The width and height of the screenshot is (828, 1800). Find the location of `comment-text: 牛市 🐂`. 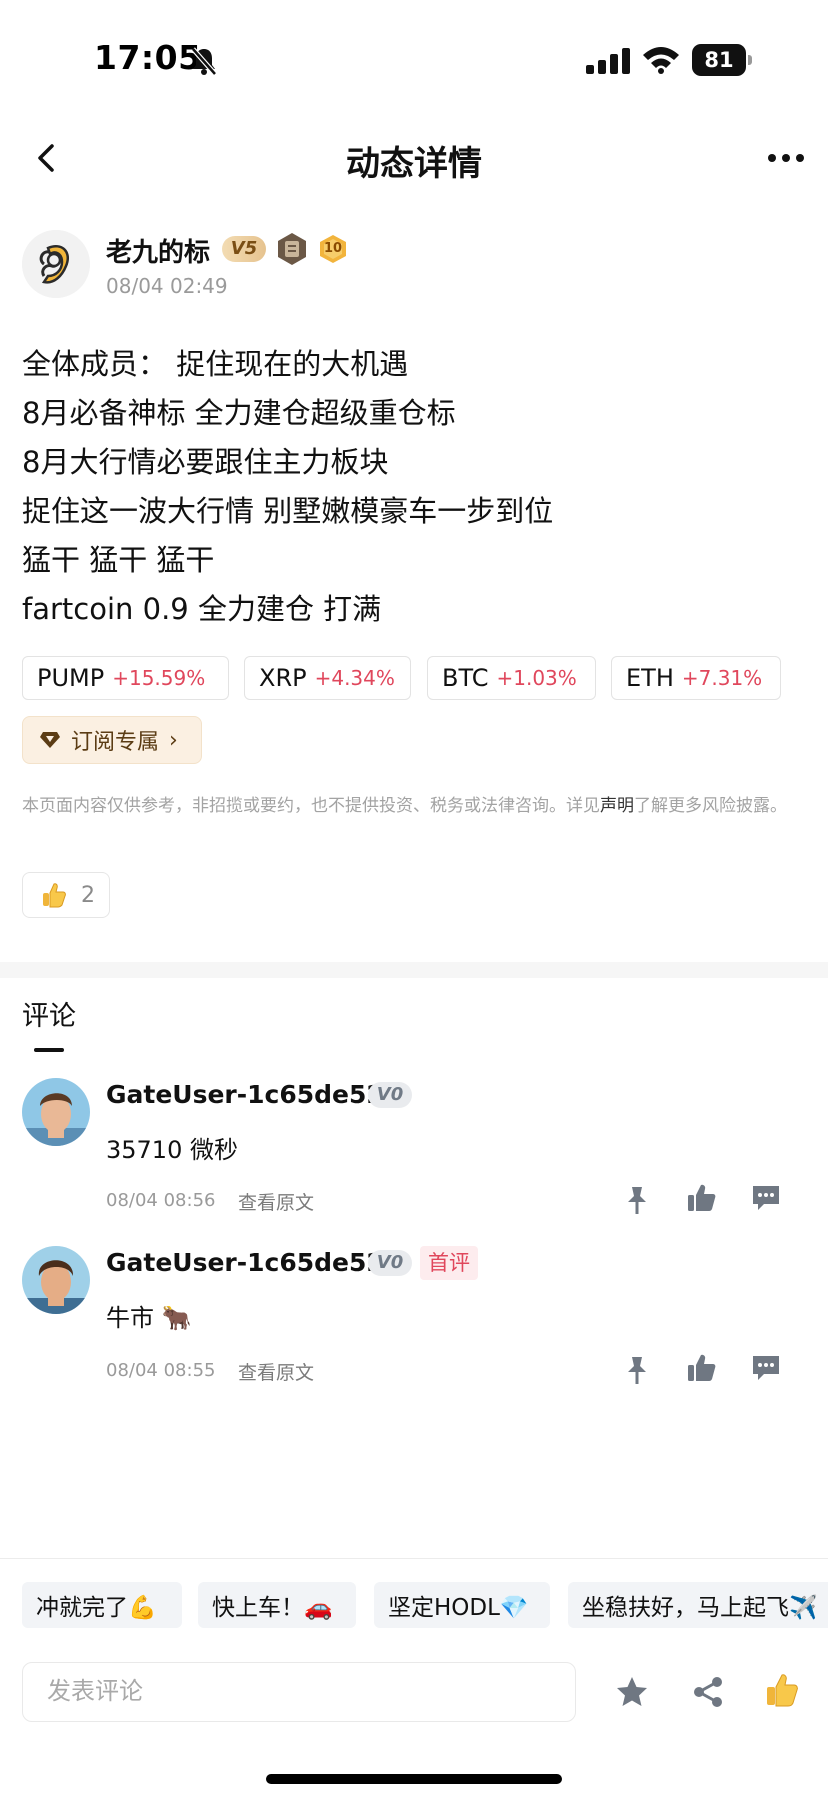

comment-text: 牛市 🐂 is located at coordinates (149, 1318).